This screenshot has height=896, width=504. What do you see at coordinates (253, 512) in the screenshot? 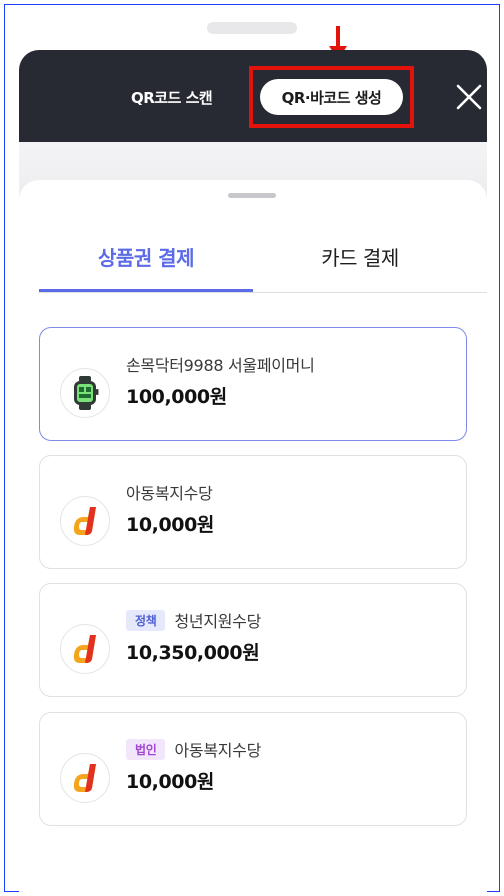
I see `voucher-card: 아동복지수당 10,000원` at bounding box center [253, 512].